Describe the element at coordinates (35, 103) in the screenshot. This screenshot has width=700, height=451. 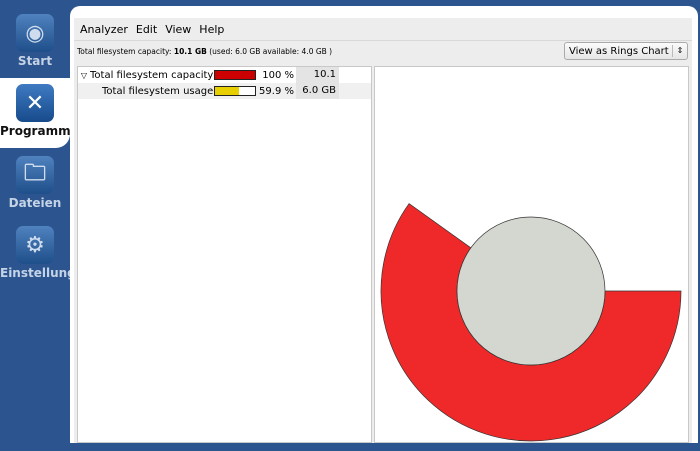
I see `wrench-screwdriver-icon: ✕` at that location.